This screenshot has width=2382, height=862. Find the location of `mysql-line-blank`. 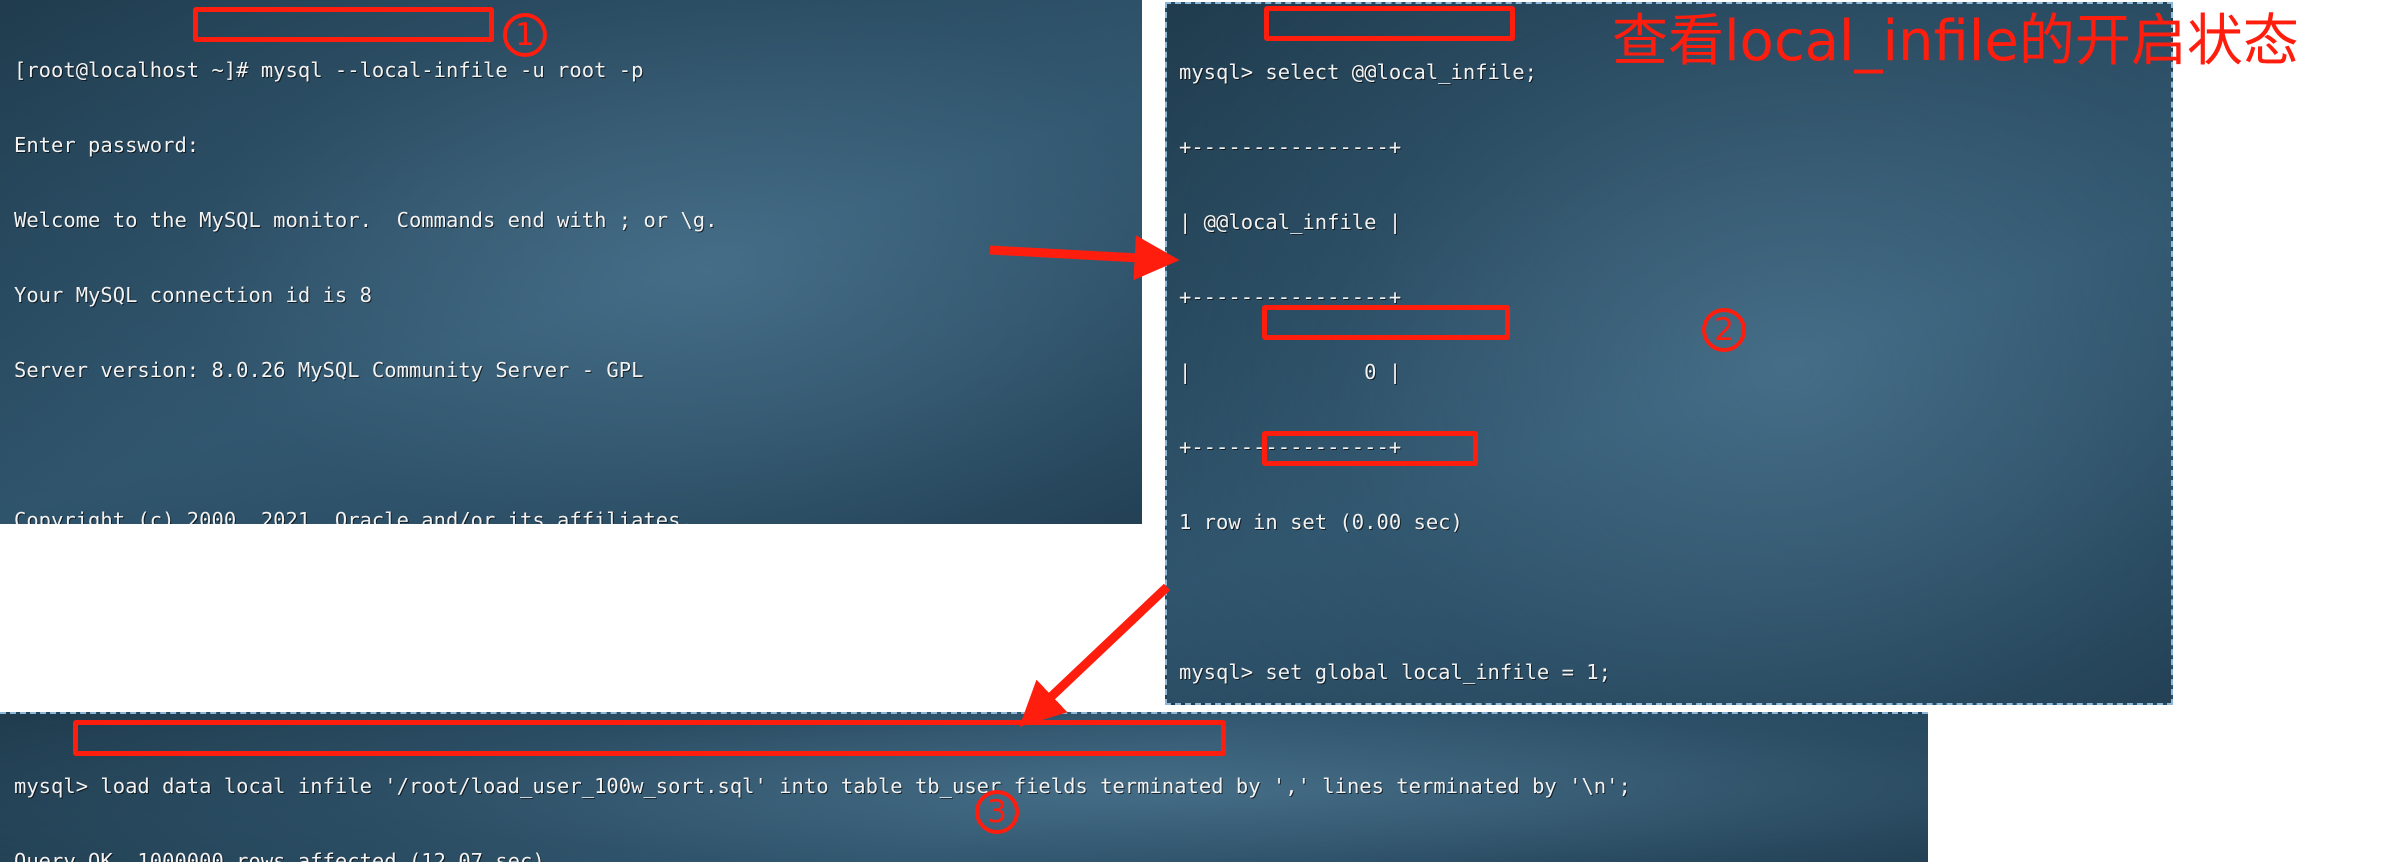

mysql-line-blank is located at coordinates (1675, 597).